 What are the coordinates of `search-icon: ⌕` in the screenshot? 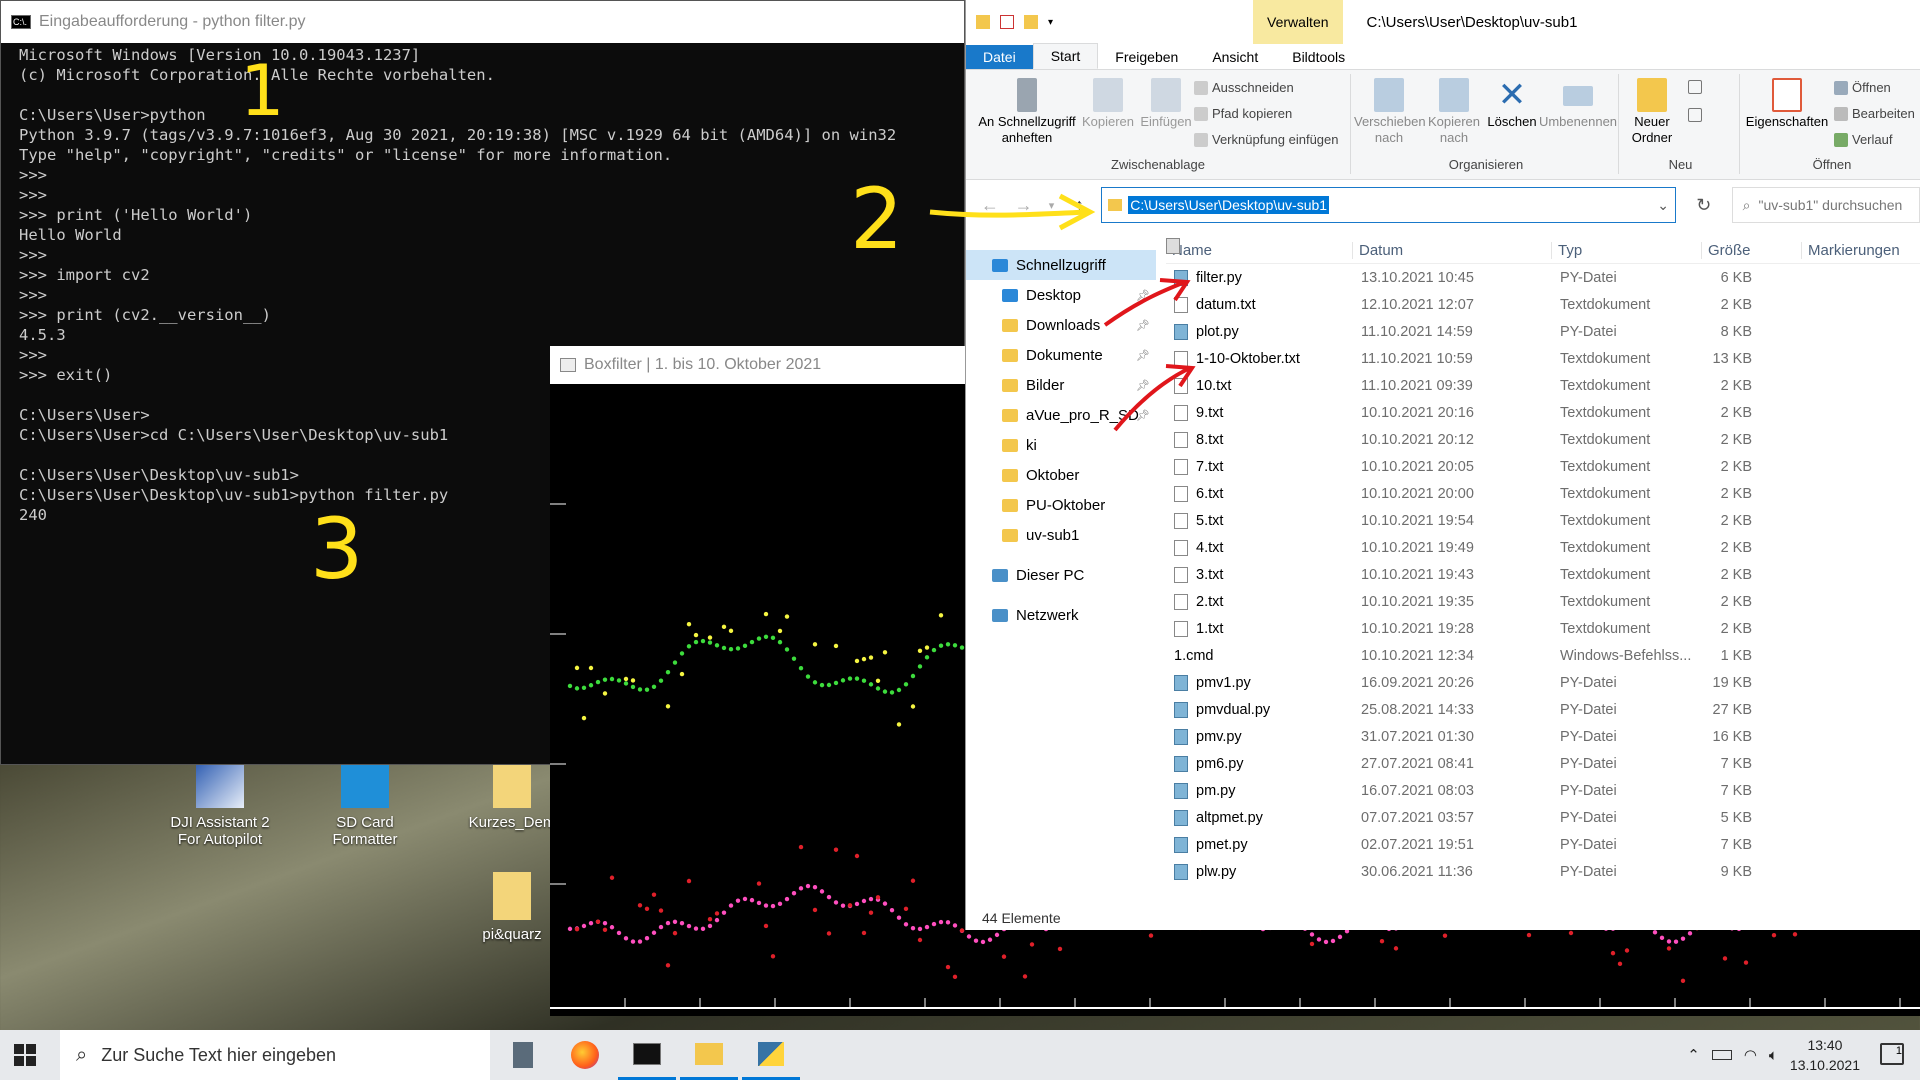 It's located at (82, 1054).